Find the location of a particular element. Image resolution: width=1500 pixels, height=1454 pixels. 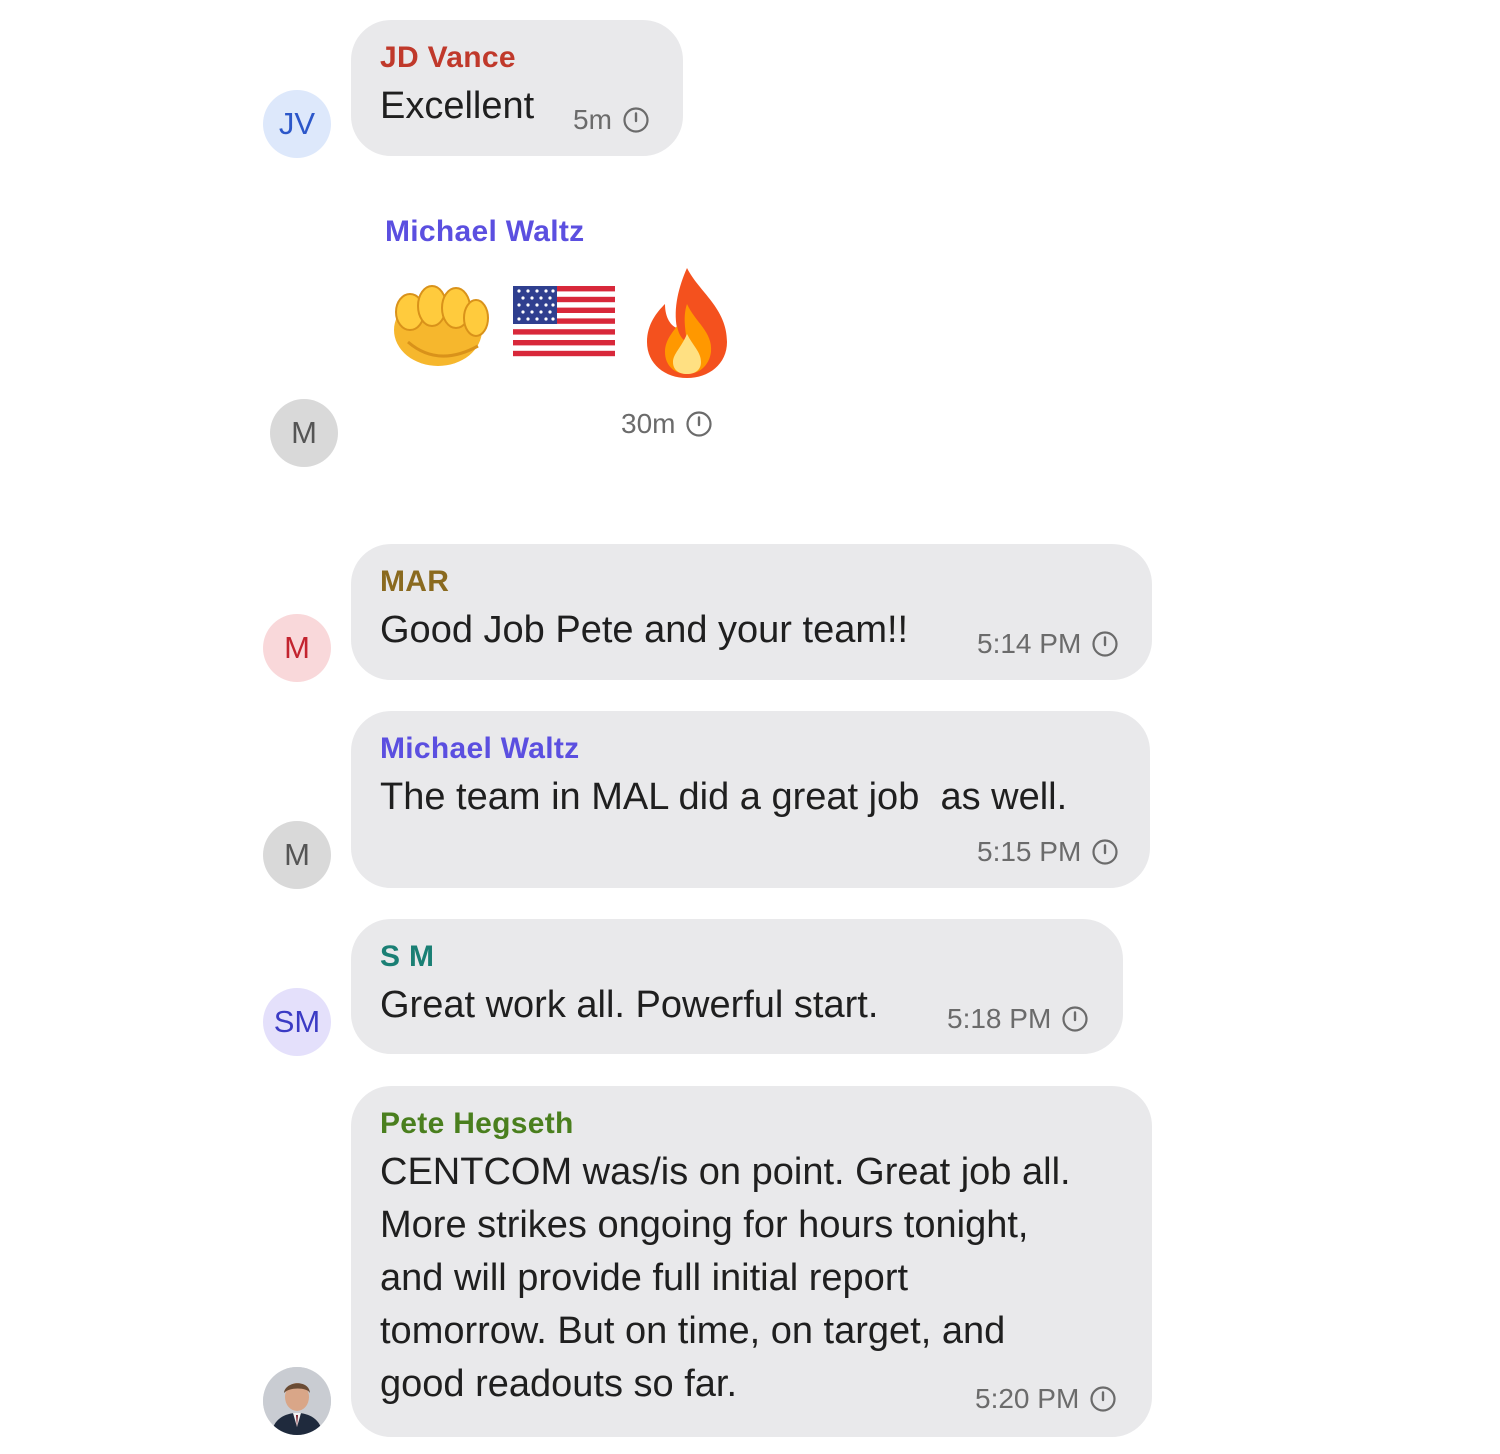

message-text: The team in MAL did a great job as well. is located at coordinates (724, 797).